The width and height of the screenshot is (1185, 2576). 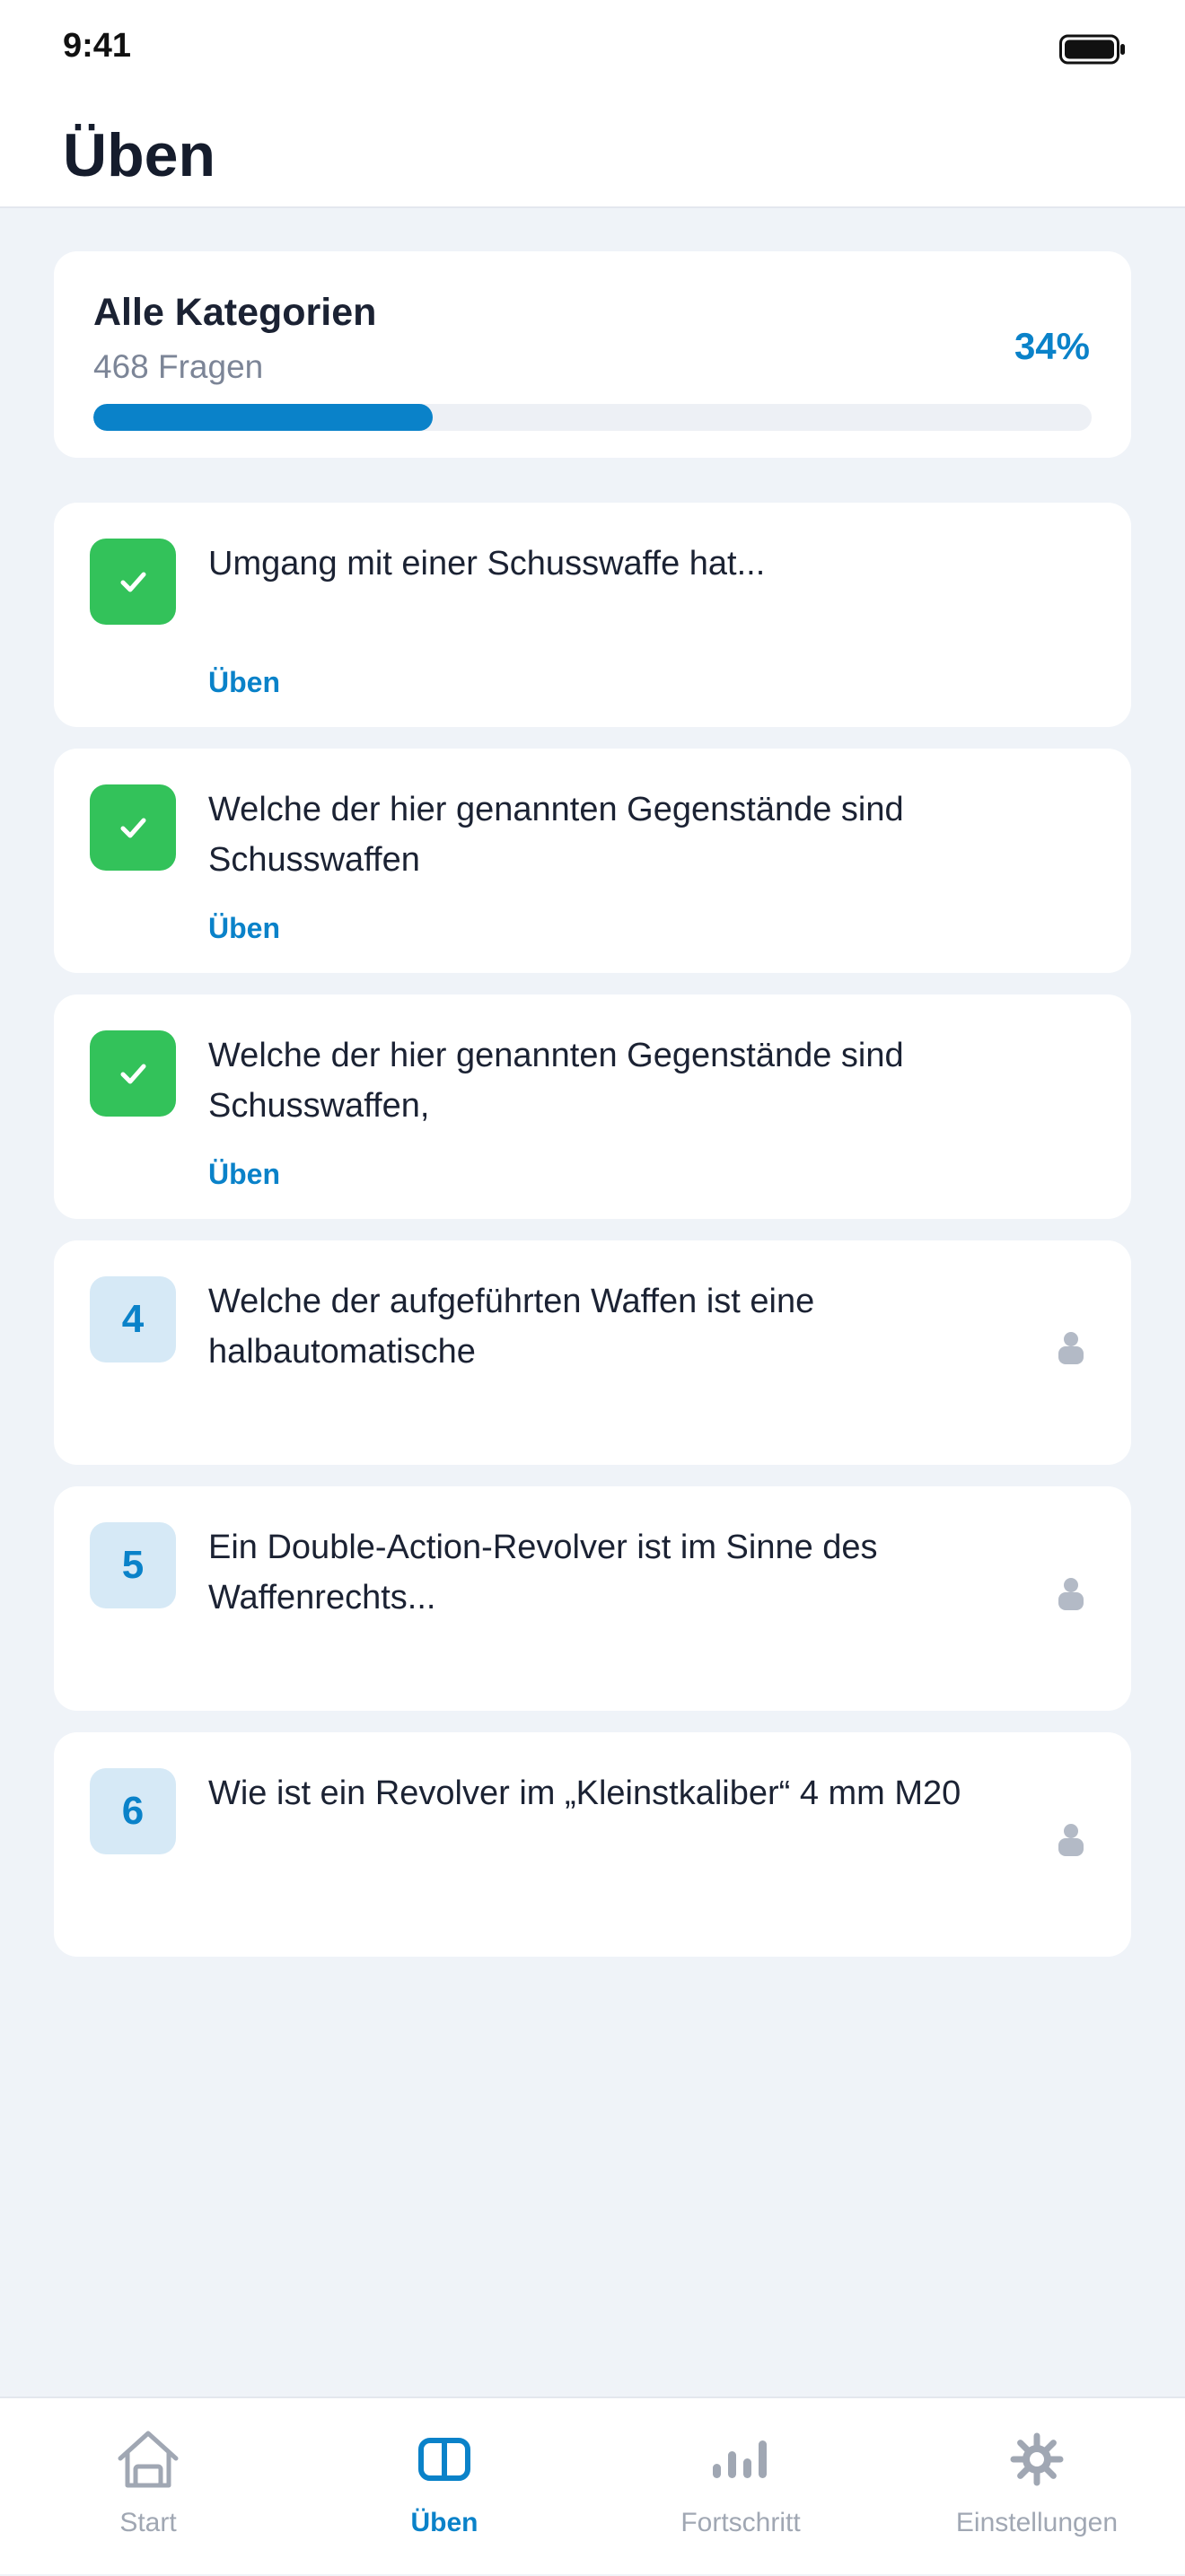 What do you see at coordinates (444, 2459) in the screenshot?
I see `book-icon` at bounding box center [444, 2459].